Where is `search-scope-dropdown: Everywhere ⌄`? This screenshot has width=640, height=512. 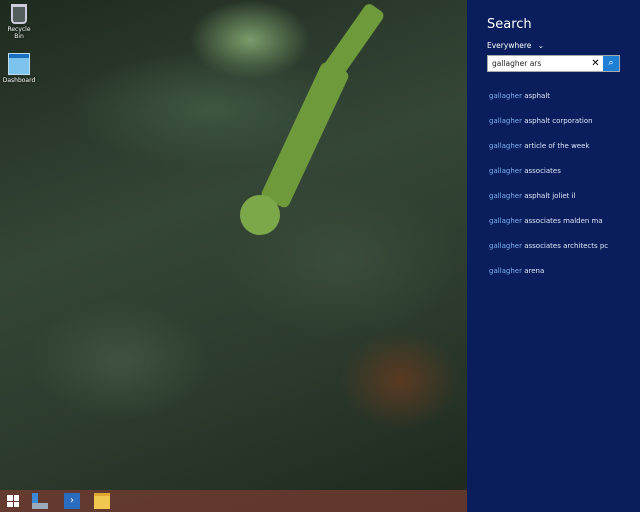 search-scope-dropdown: Everywhere ⌄ is located at coordinates (515, 45).